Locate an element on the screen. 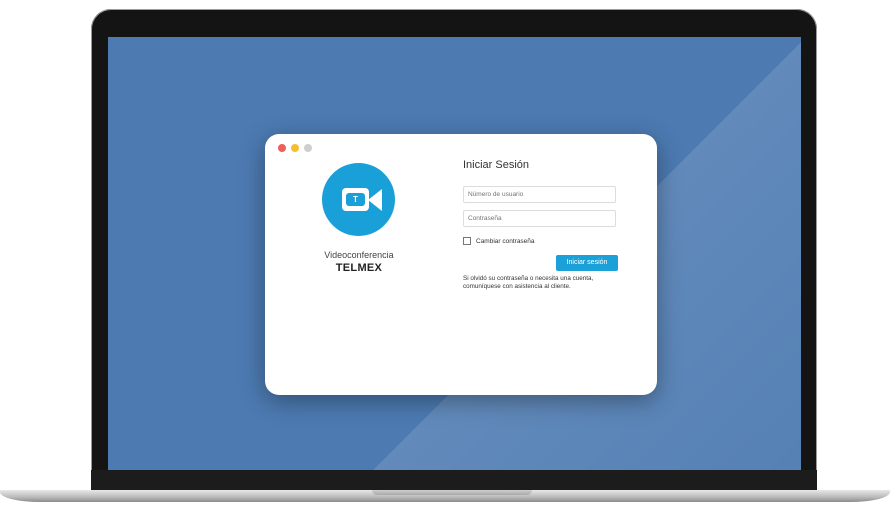  camera-lens-icon is located at coordinates (375, 200).